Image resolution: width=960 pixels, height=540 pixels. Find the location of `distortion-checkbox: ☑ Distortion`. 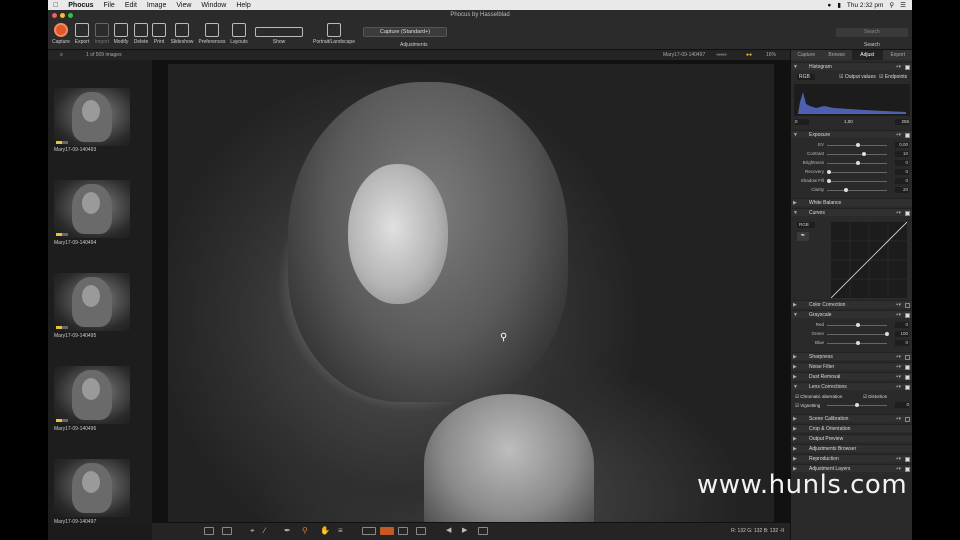

distortion-checkbox: ☑ Distortion is located at coordinates (875, 397).